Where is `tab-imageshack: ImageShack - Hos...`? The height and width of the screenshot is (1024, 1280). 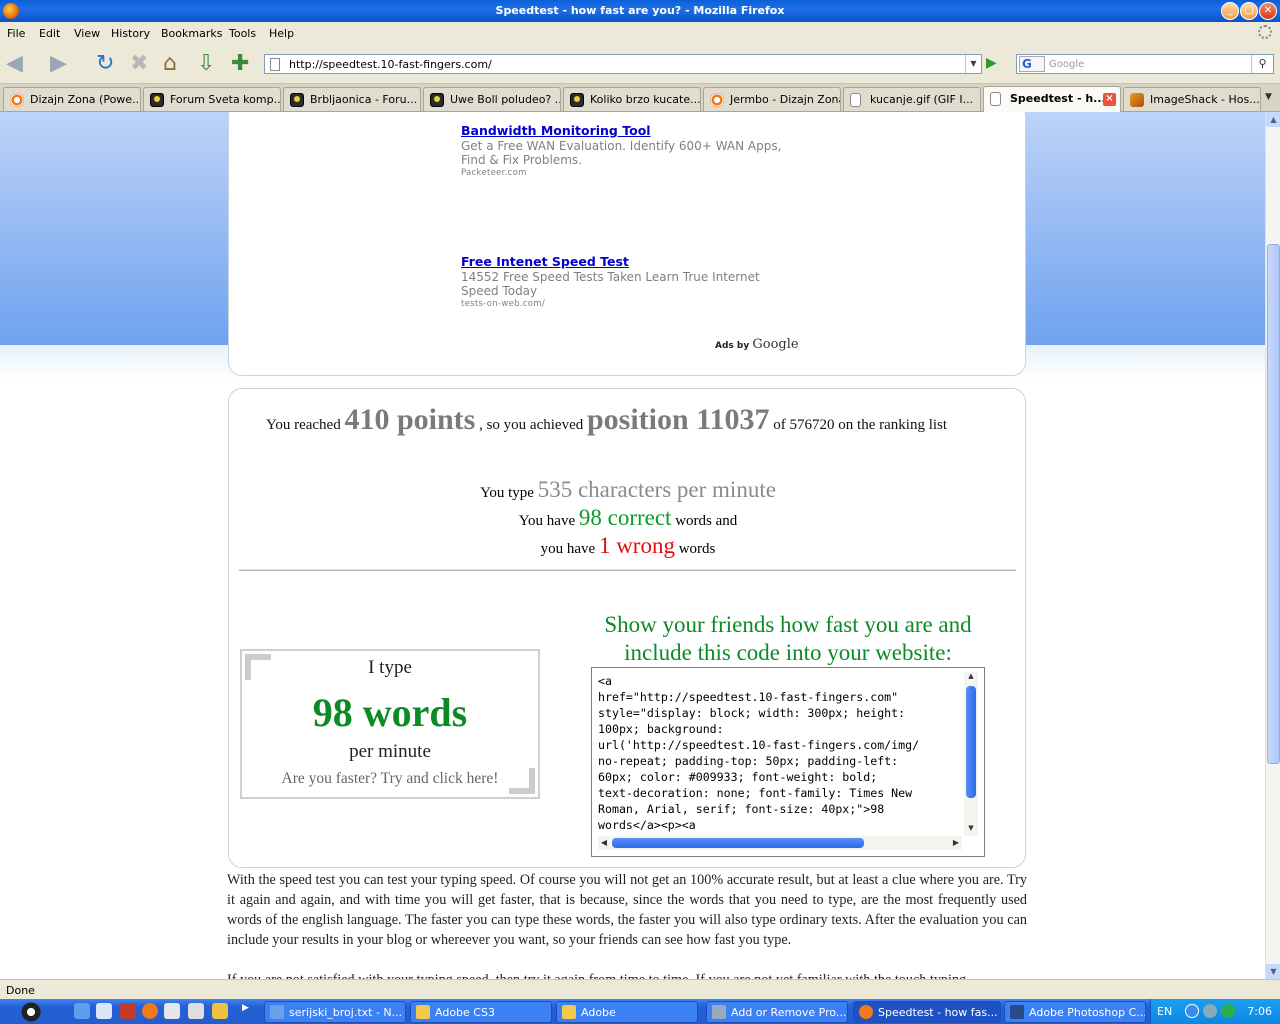
tab-imageshack: ImageShack - Hos... is located at coordinates (1192, 99).